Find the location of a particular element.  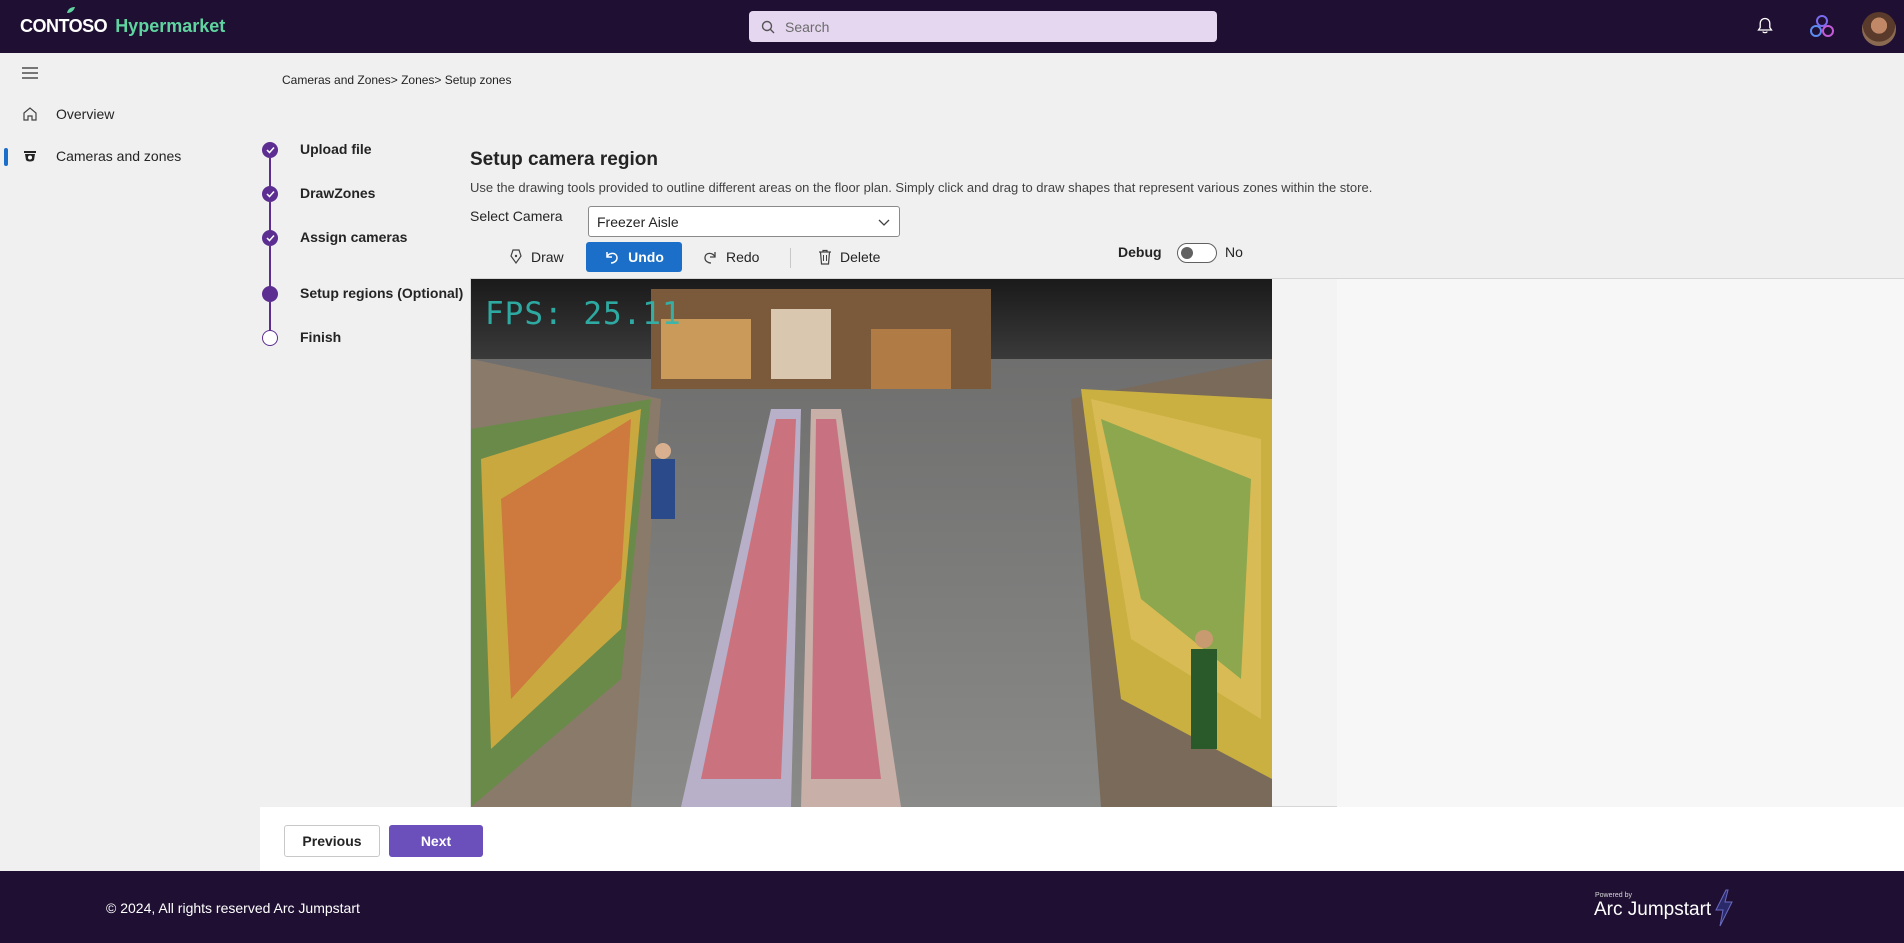

debug-label: Debug is located at coordinates (1140, 252).